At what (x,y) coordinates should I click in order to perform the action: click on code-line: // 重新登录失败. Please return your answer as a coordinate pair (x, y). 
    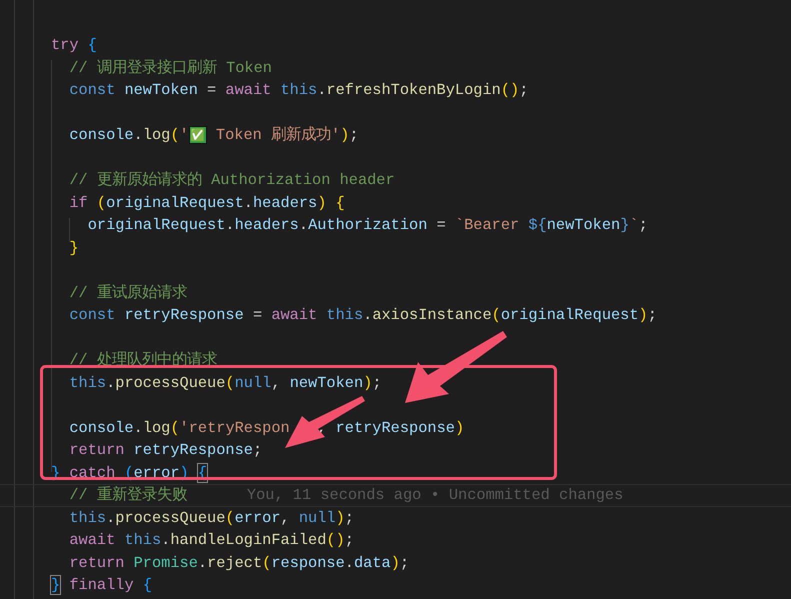
    Looking at the image, I should click on (127, 495).